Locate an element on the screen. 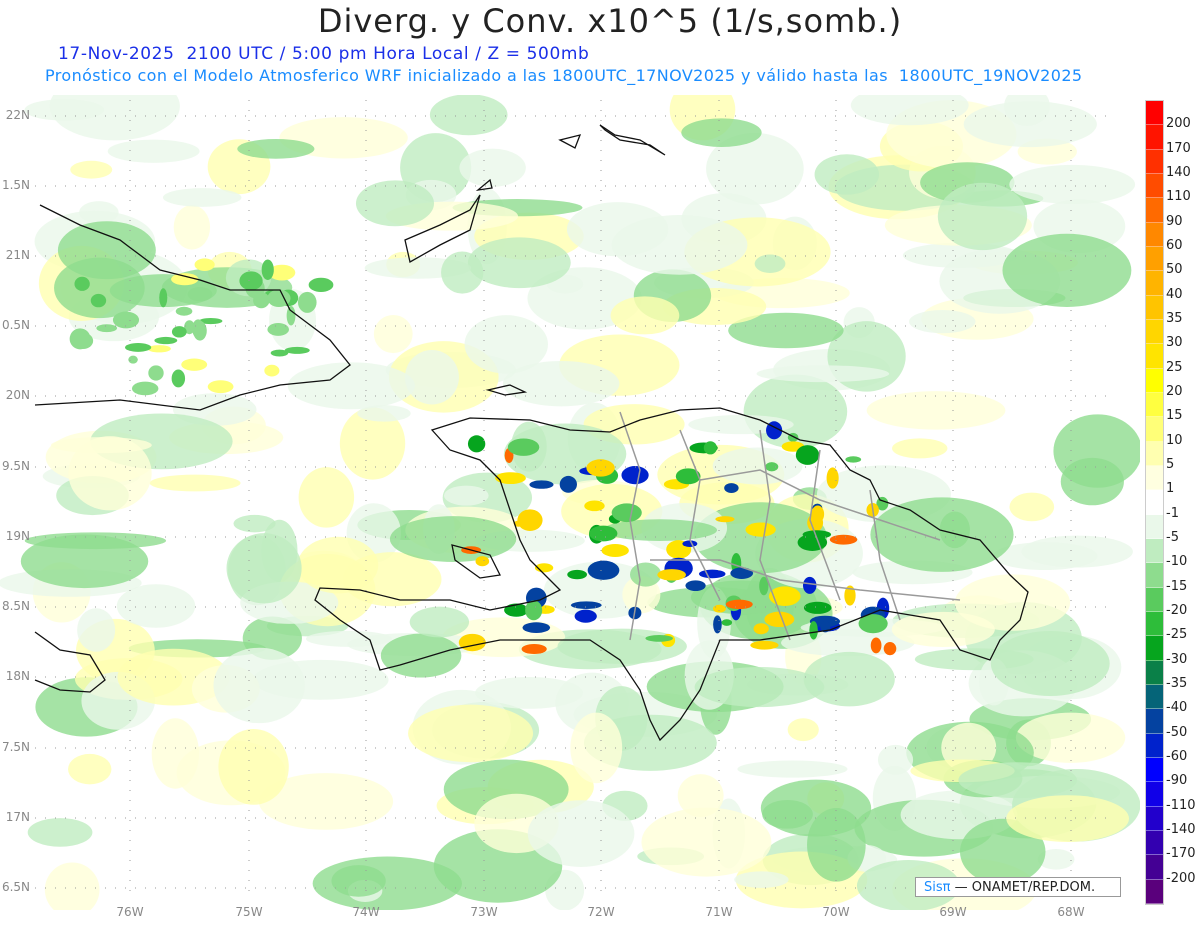 This screenshot has height=927, width=1200. lon-label: 76W is located at coordinates (130, 912).